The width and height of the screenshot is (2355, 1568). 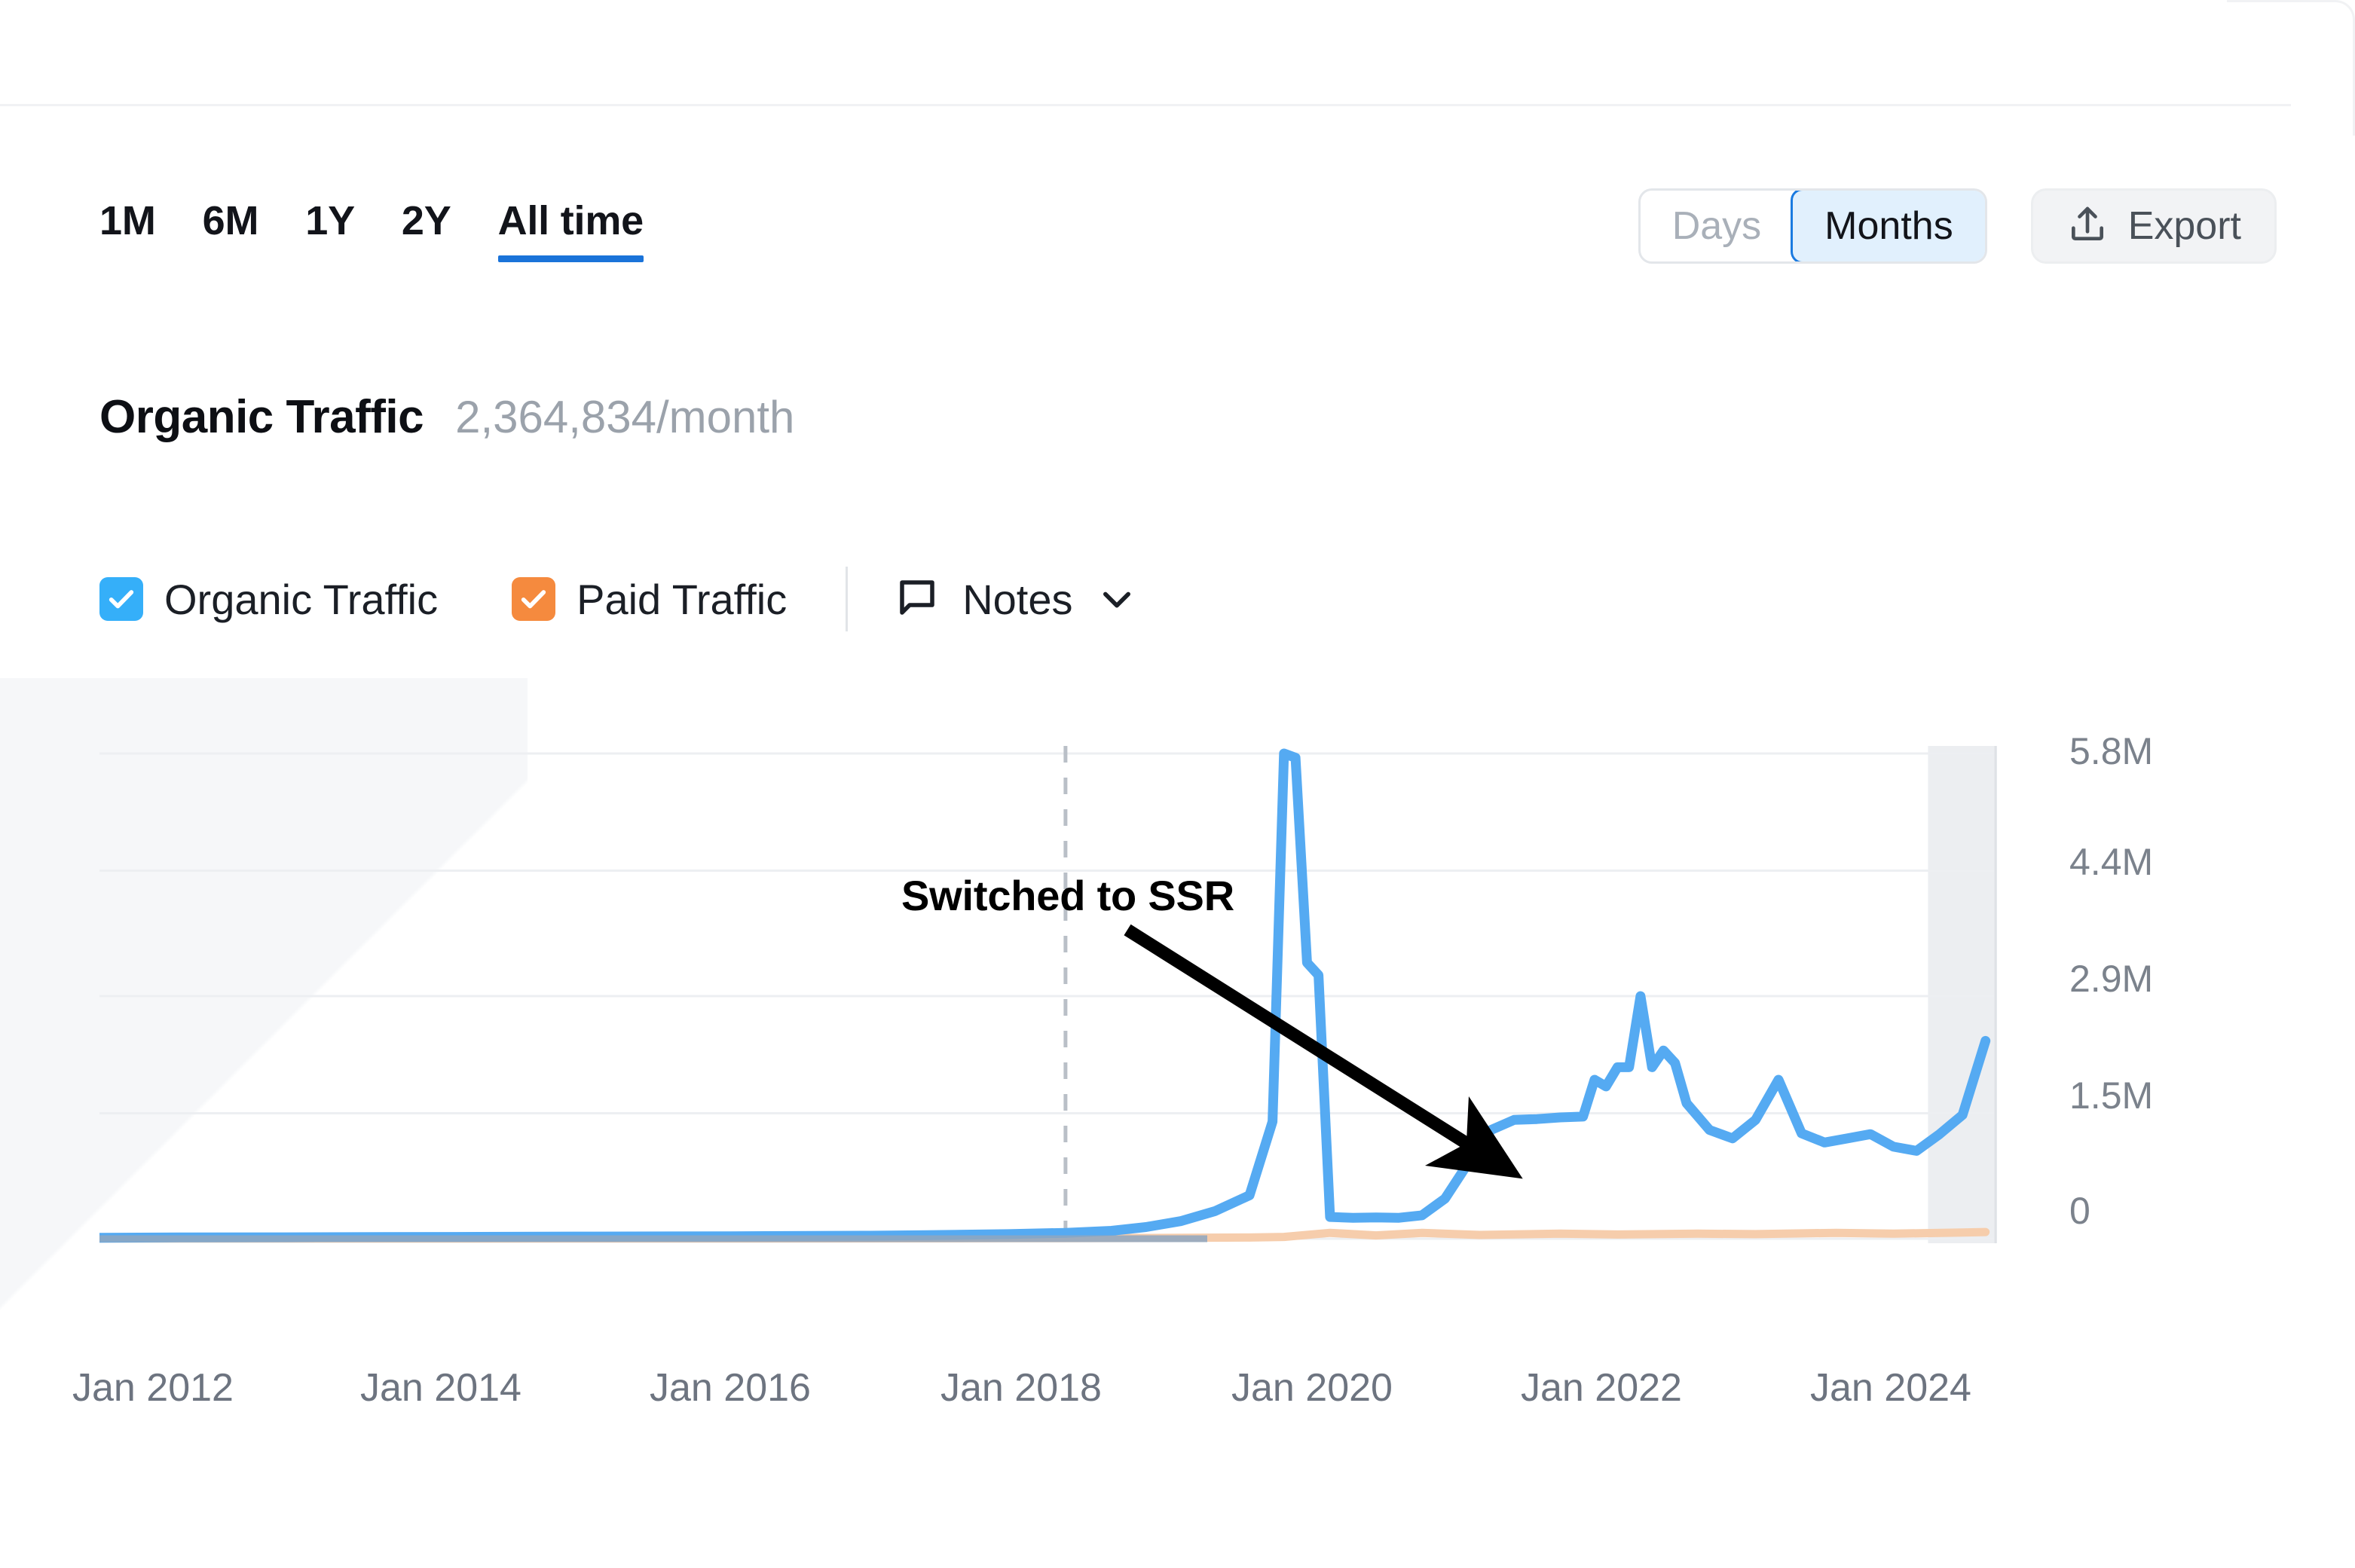 What do you see at coordinates (2111, 862) in the screenshot?
I see `y-tick-4-4m: 4.4M` at bounding box center [2111, 862].